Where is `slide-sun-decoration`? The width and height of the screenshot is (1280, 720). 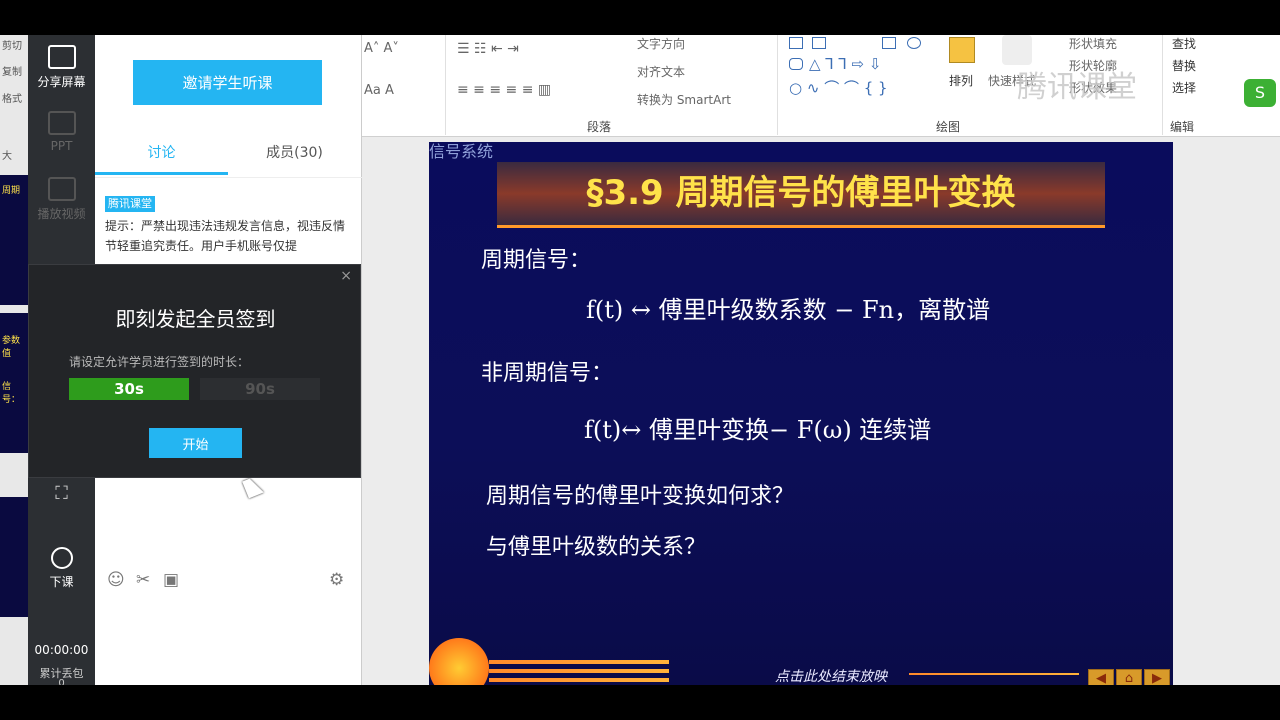
slide-sun-decoration is located at coordinates (459, 661).